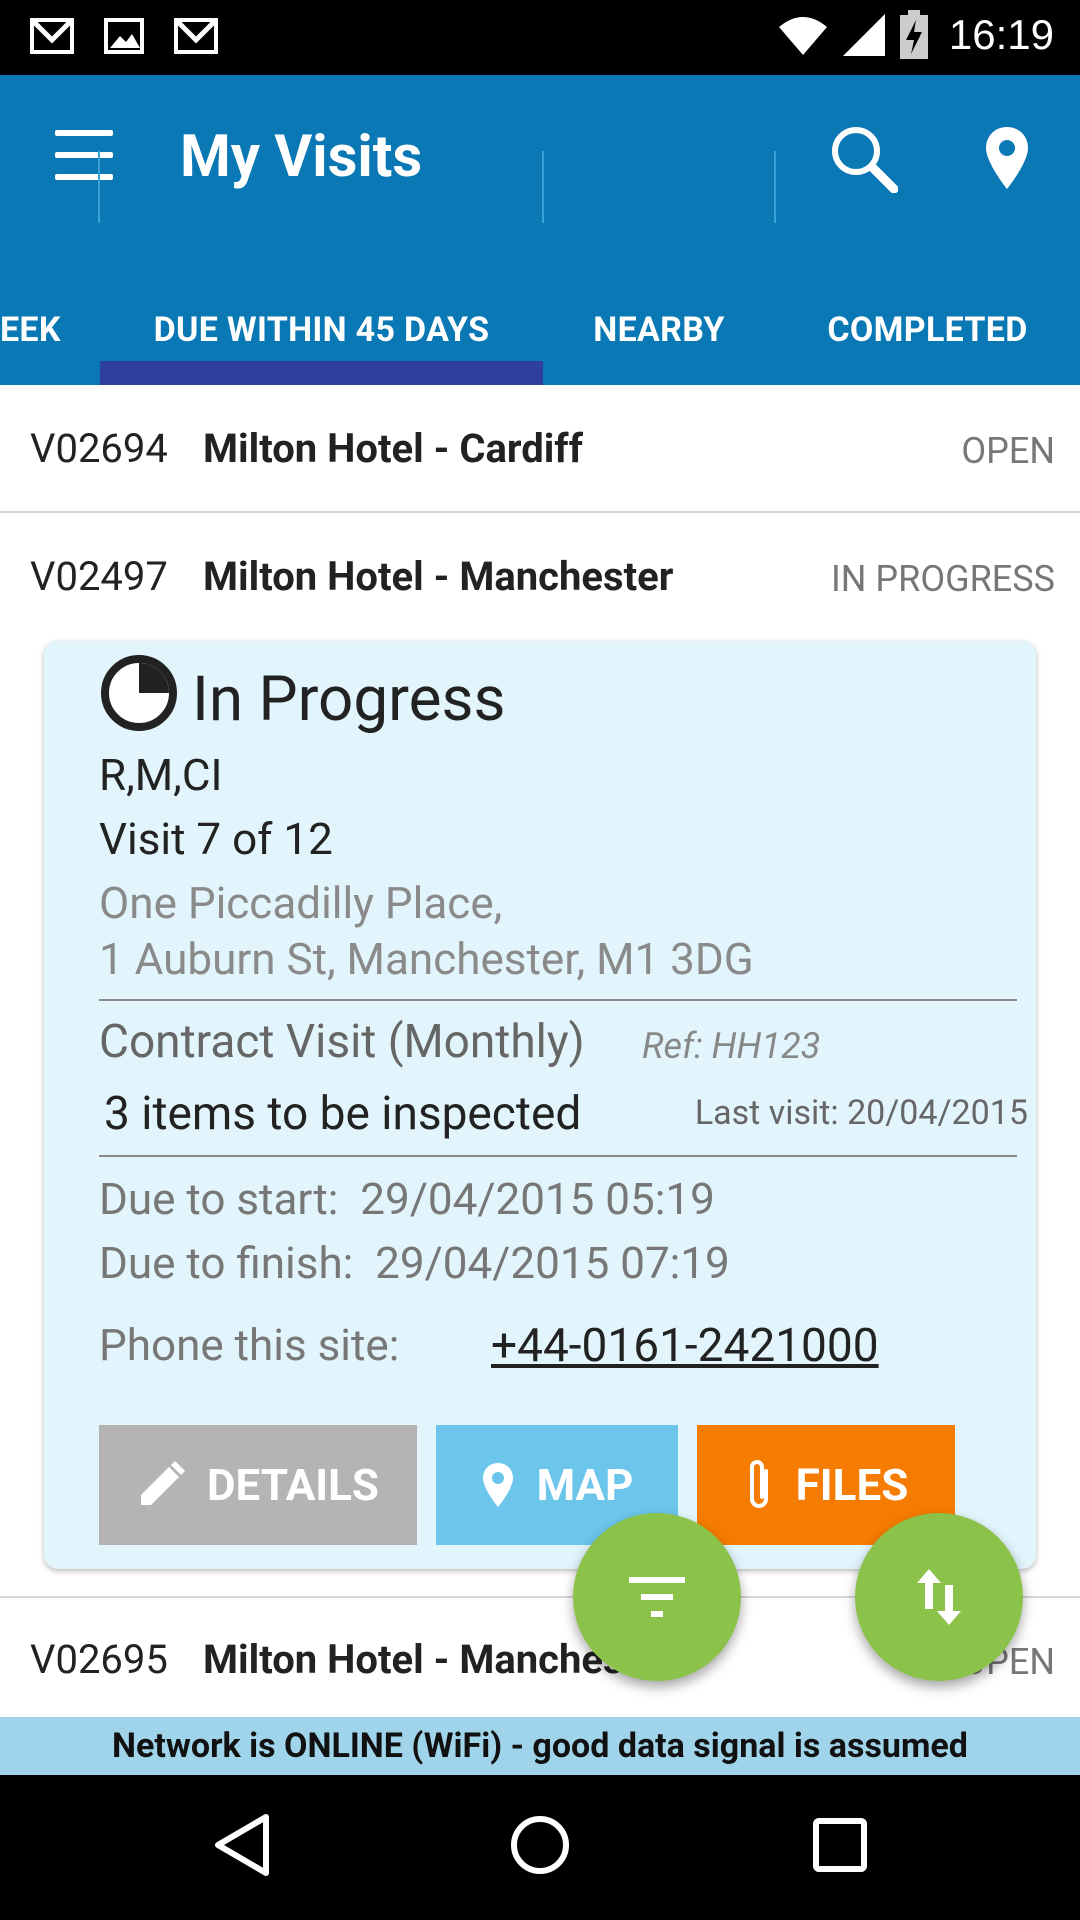 The height and width of the screenshot is (1920, 1080). I want to click on progress-pie-icon, so click(139, 693).